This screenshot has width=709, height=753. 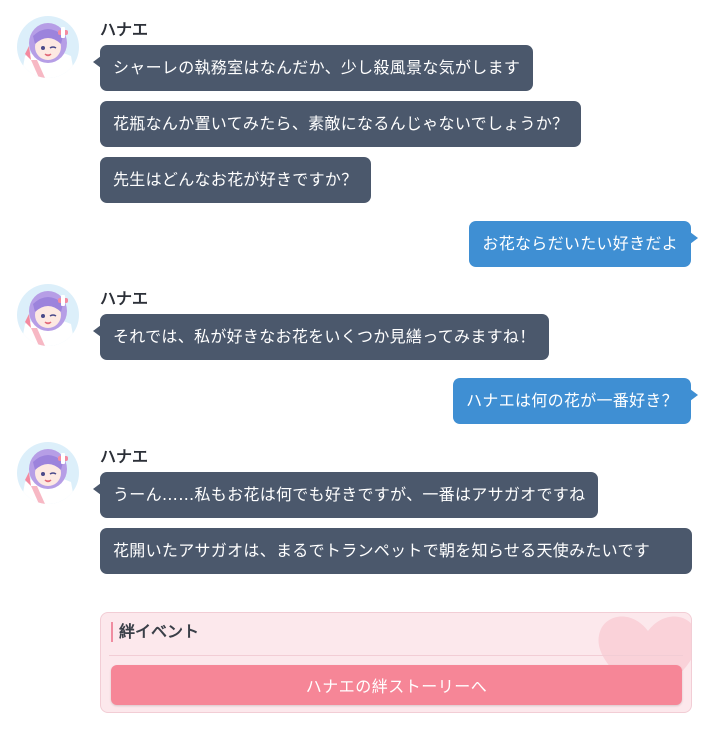 I want to click on kizuna-event-card: 絆イベント ハナエの絆ストーリーへ, so click(x=396, y=662).